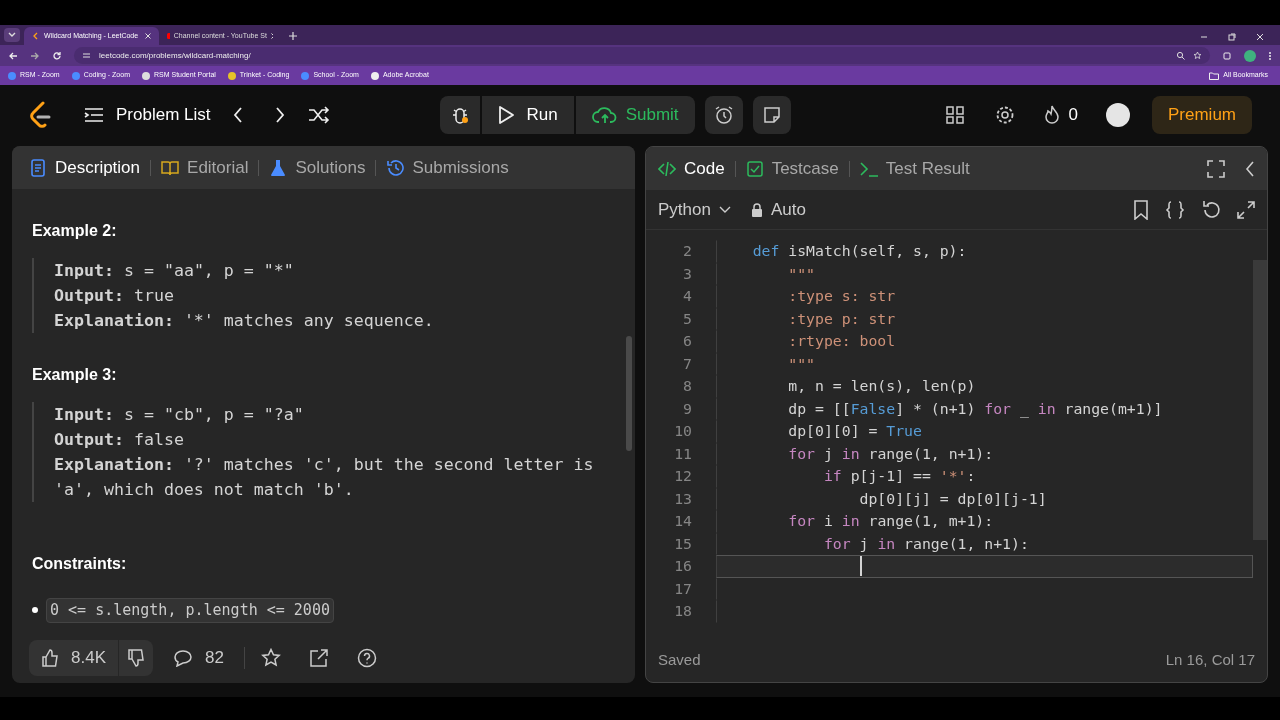  I want to click on notes-button, so click(771, 115).